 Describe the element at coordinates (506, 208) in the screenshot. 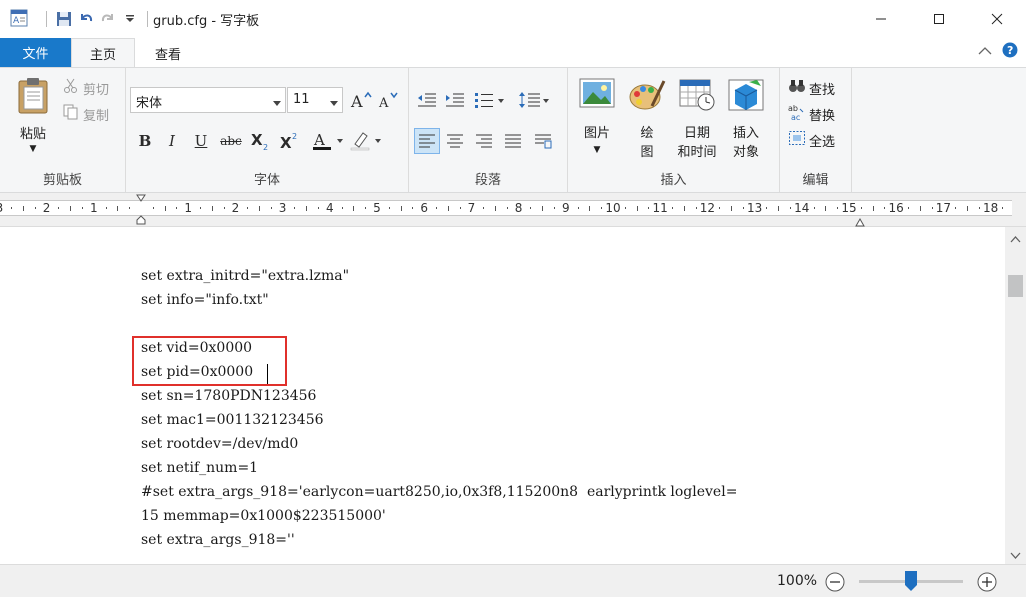

I see `horizontal-ruler: 321123456789101112131415161718` at that location.